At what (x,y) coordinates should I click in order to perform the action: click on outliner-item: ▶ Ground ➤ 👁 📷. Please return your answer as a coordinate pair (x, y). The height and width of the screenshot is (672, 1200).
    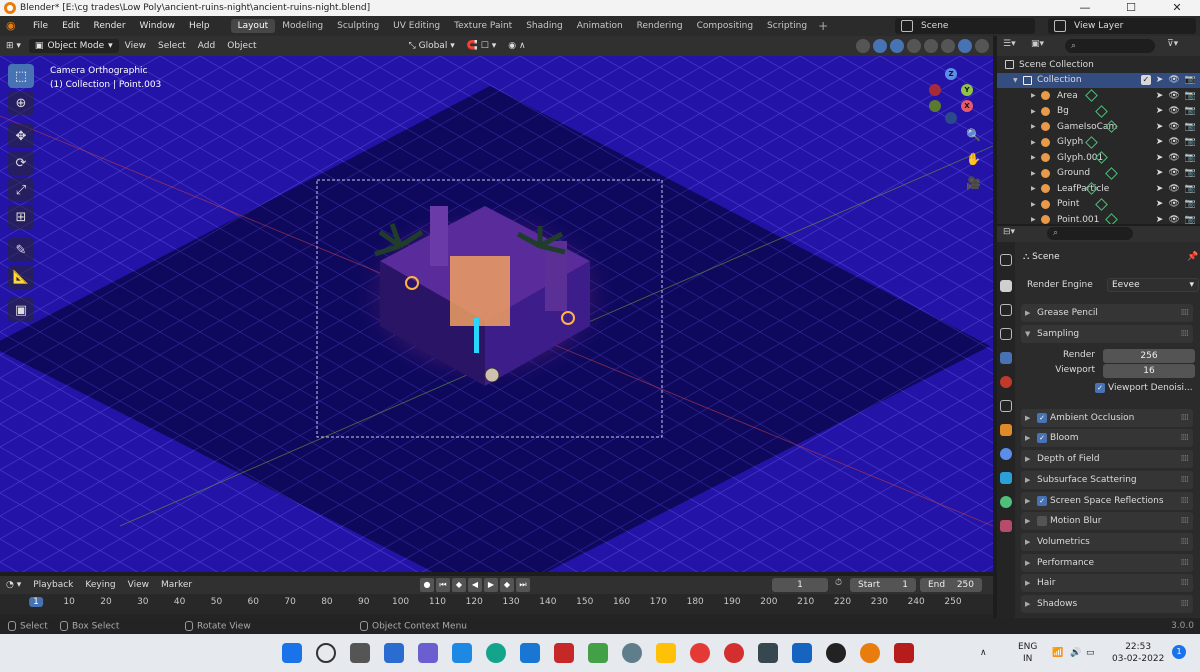
    Looking at the image, I should click on (1098, 174).